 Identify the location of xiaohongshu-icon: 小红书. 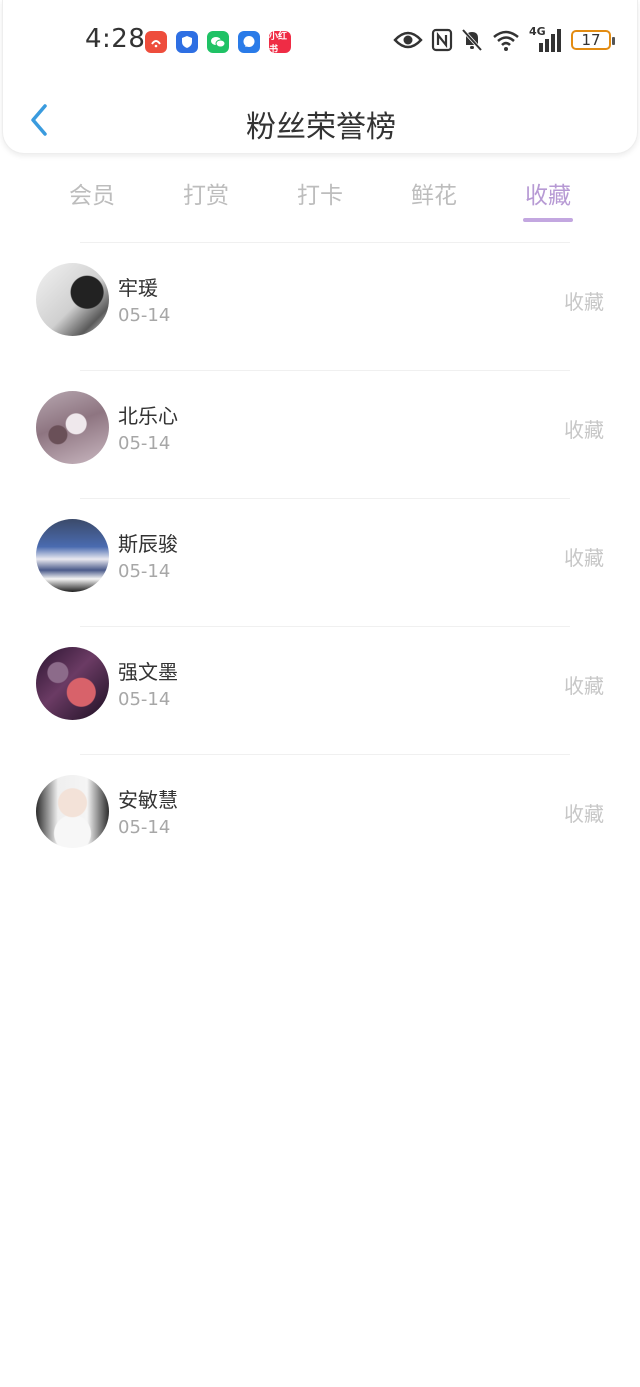
(280, 43).